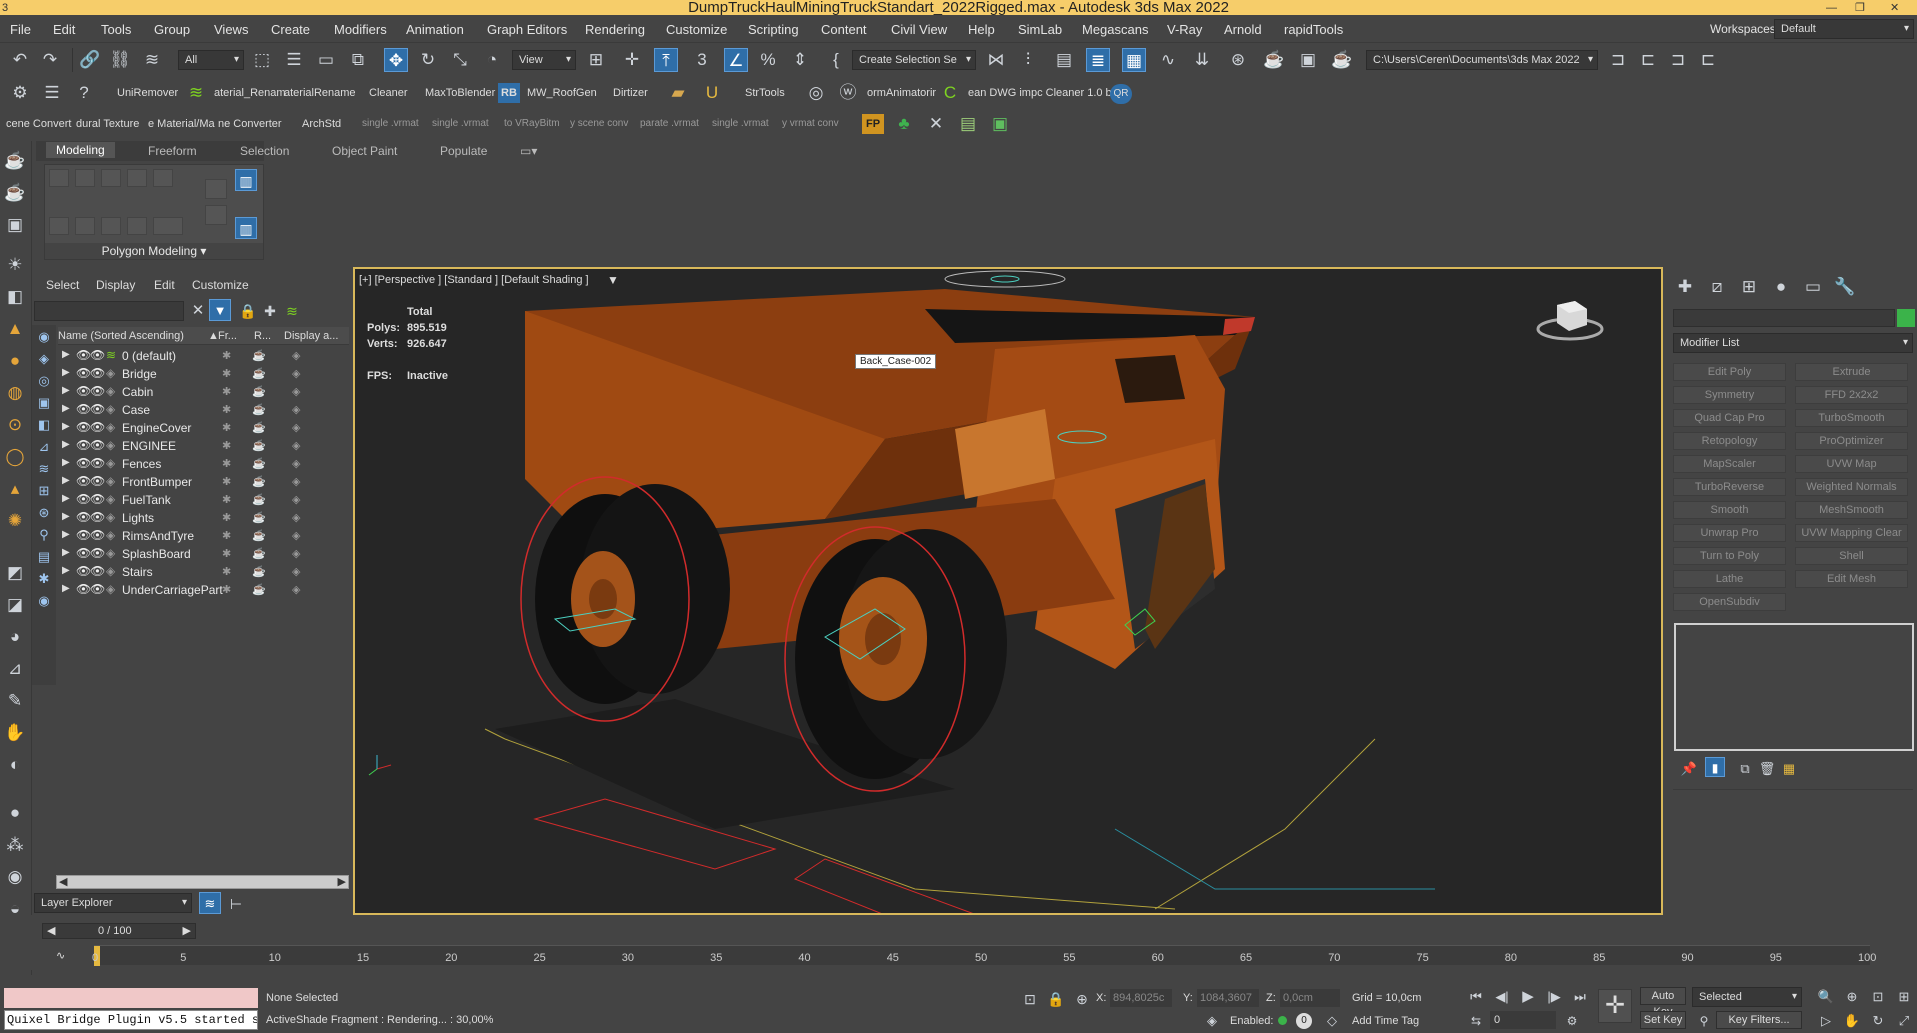  What do you see at coordinates (702, 60) in the screenshot?
I see `snaps-toggle-icon: 3` at bounding box center [702, 60].